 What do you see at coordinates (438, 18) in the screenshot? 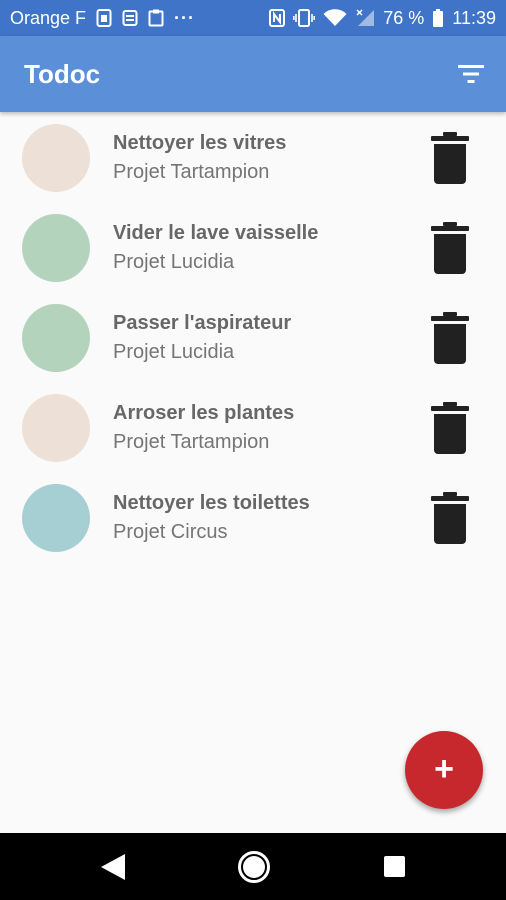
I see `battery-icon` at bounding box center [438, 18].